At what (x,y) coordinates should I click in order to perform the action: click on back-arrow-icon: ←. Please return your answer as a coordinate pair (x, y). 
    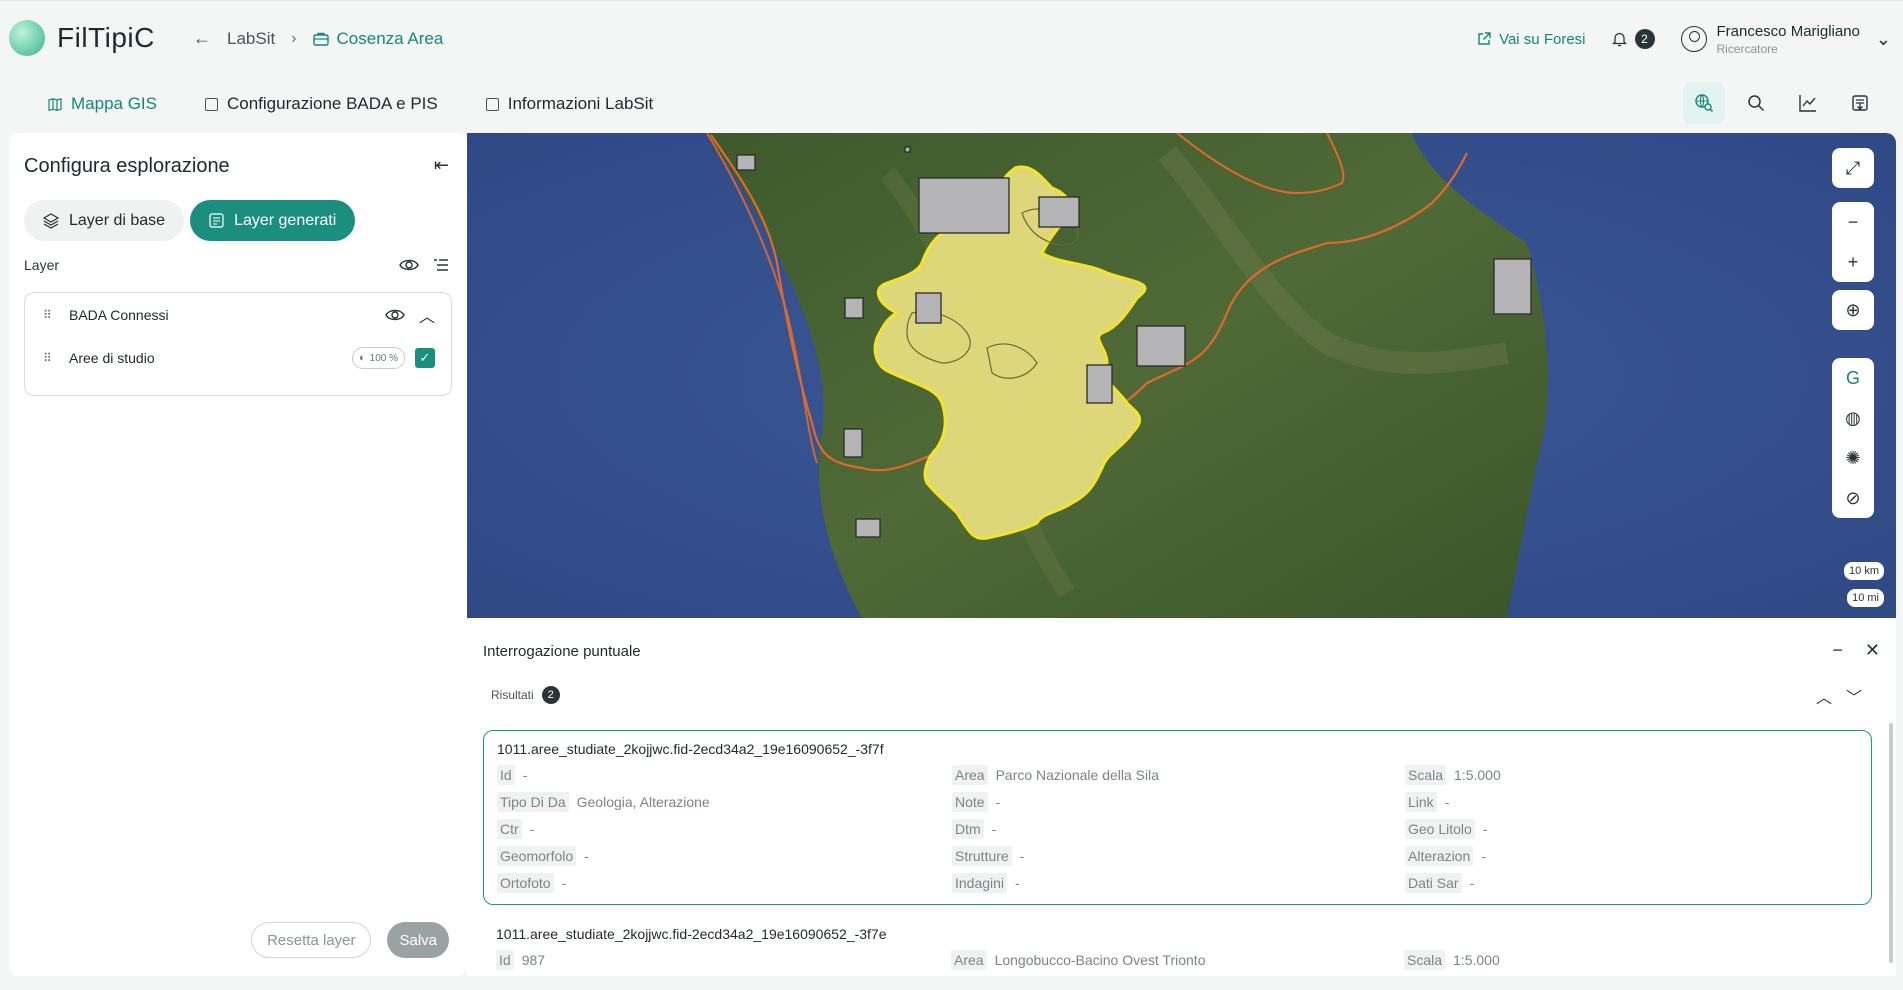
    Looking at the image, I should click on (202, 38).